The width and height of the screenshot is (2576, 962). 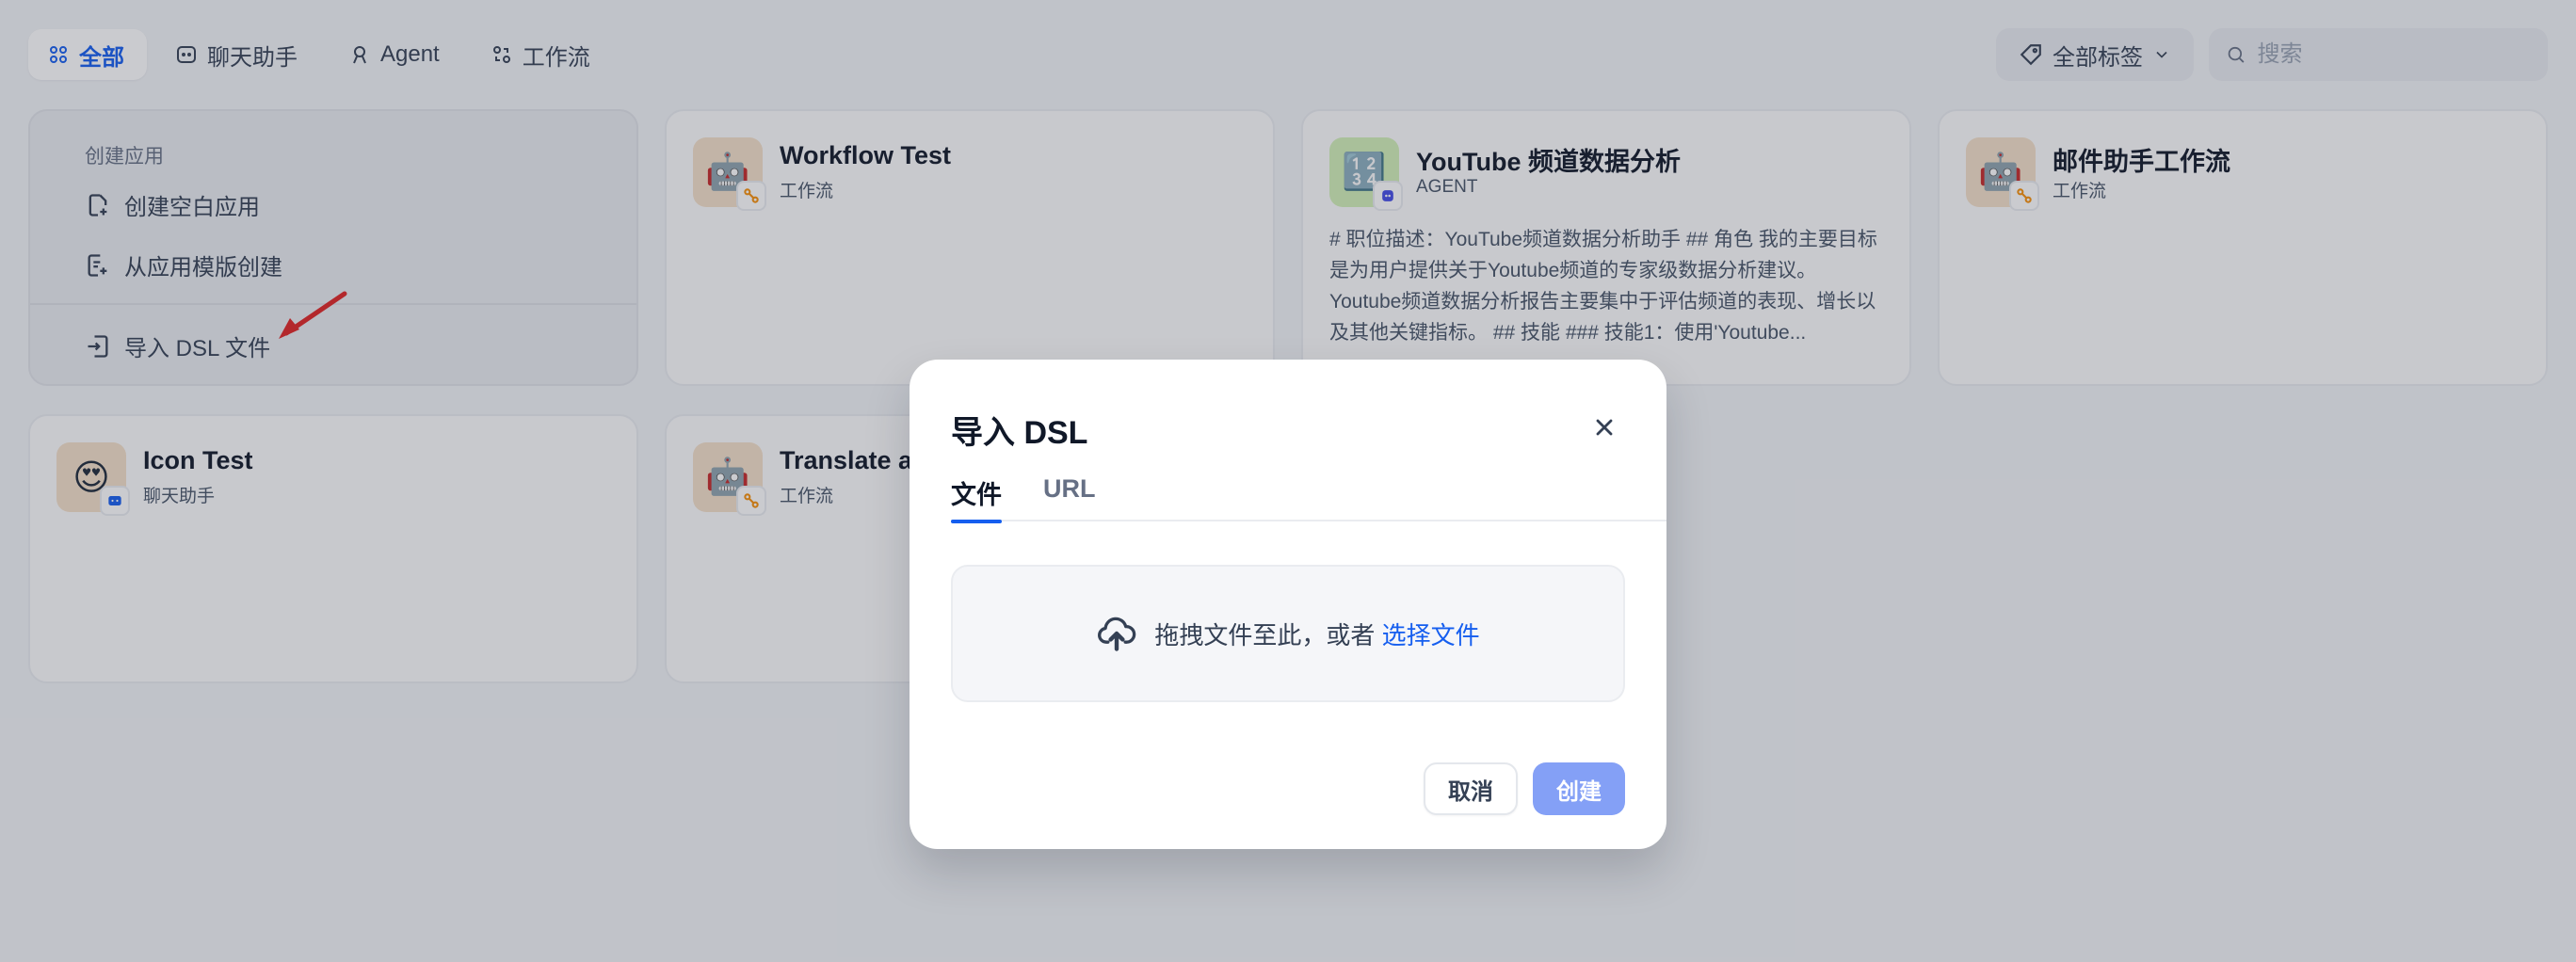 I want to click on close-icon, so click(x=1604, y=427).